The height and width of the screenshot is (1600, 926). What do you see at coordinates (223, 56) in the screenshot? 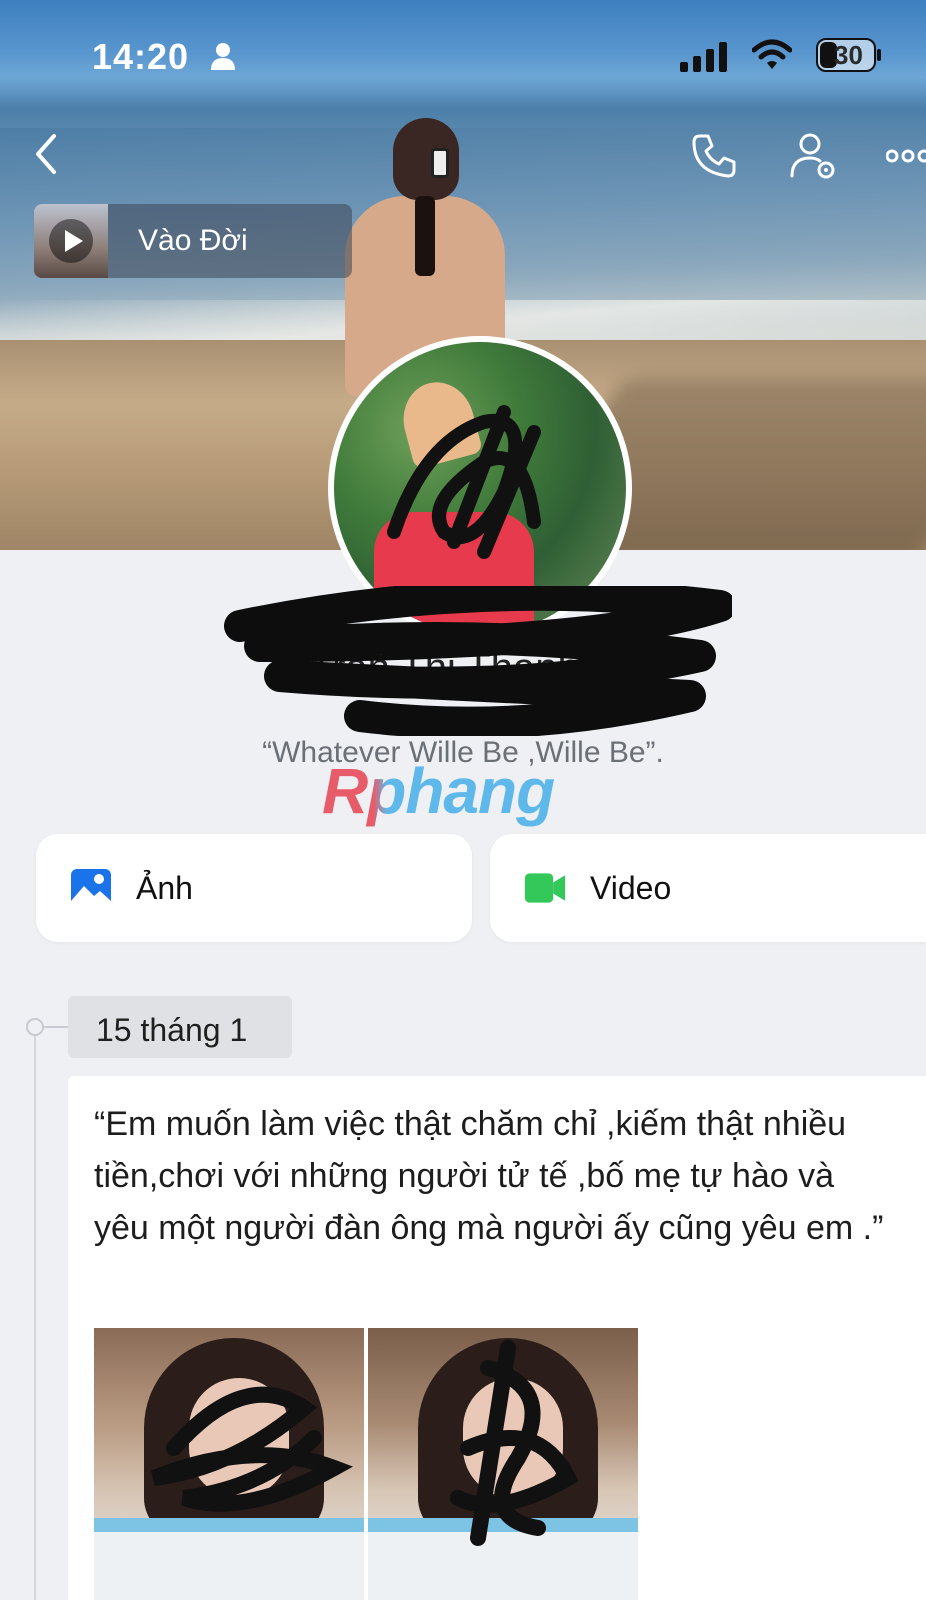
I see `person-icon` at bounding box center [223, 56].